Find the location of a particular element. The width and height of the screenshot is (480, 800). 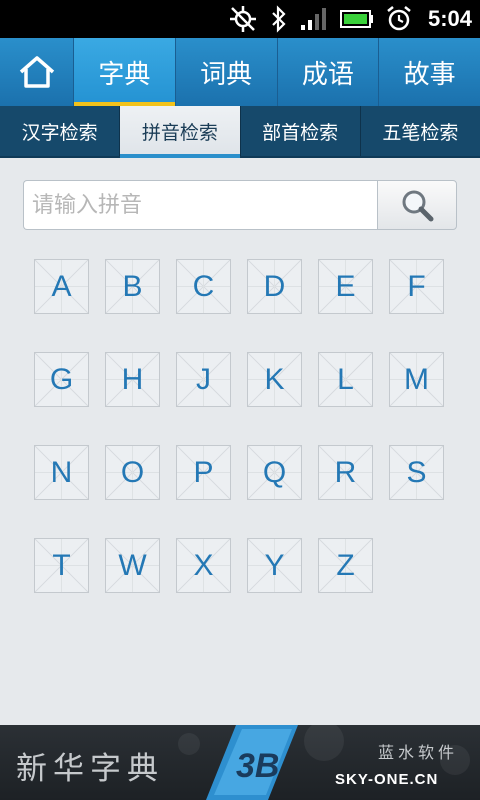

letter-button-j: J is located at coordinates (203, 379).